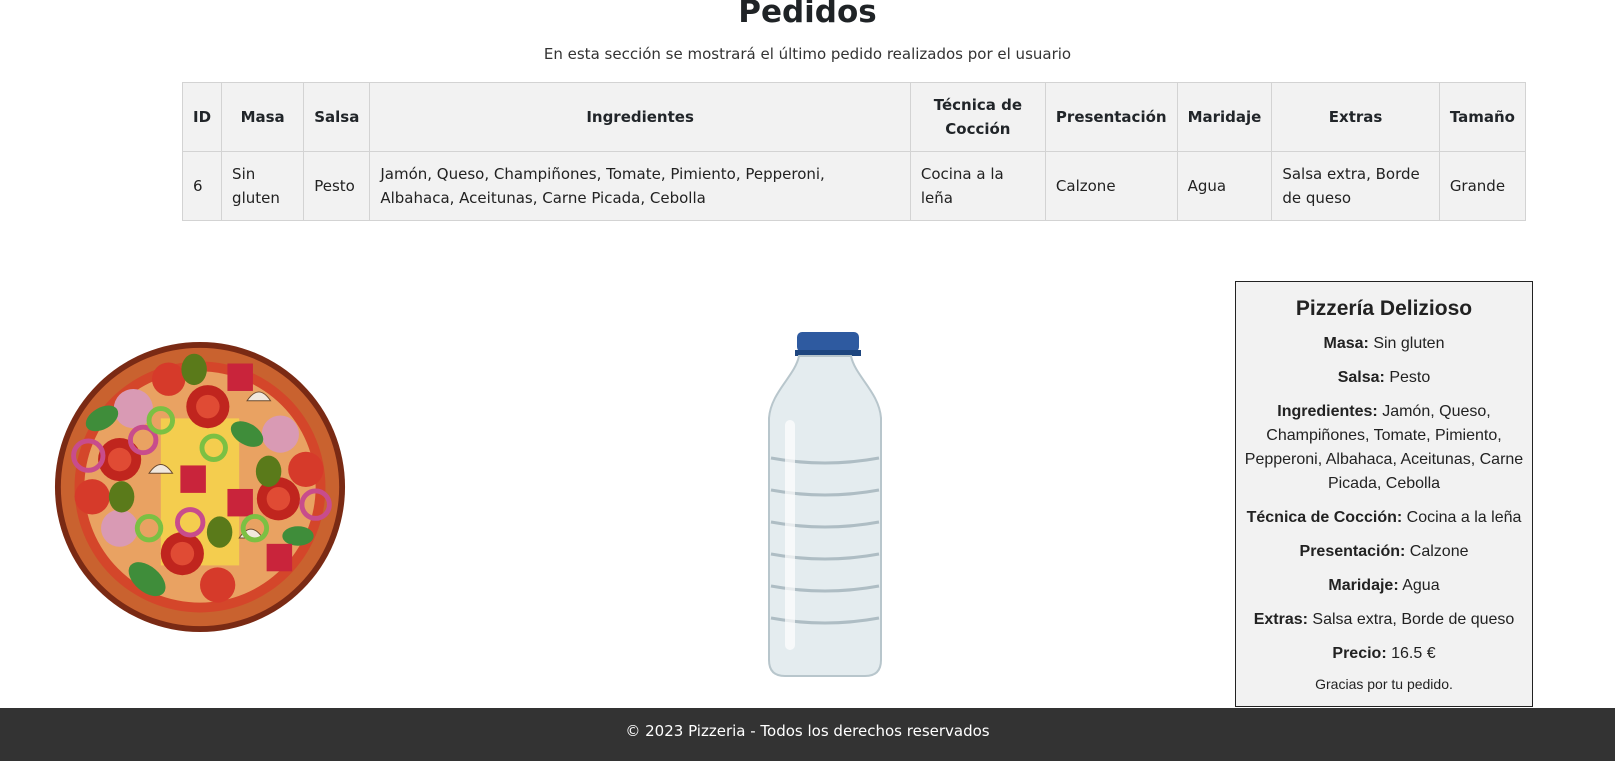 This screenshot has height=761, width=1615. What do you see at coordinates (977, 117) in the screenshot?
I see `col-tecnica: Técnica de Cocción` at bounding box center [977, 117].